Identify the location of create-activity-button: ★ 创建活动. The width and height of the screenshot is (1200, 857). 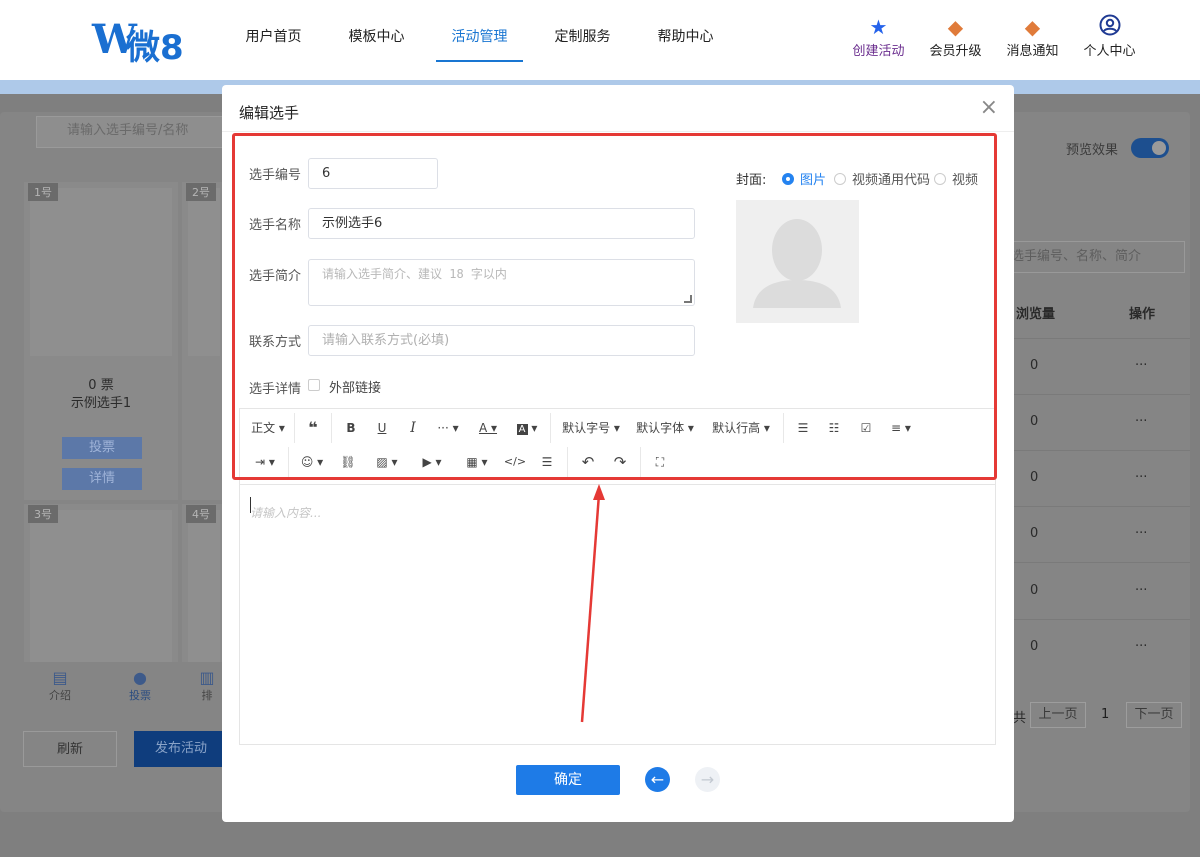
(878, 36).